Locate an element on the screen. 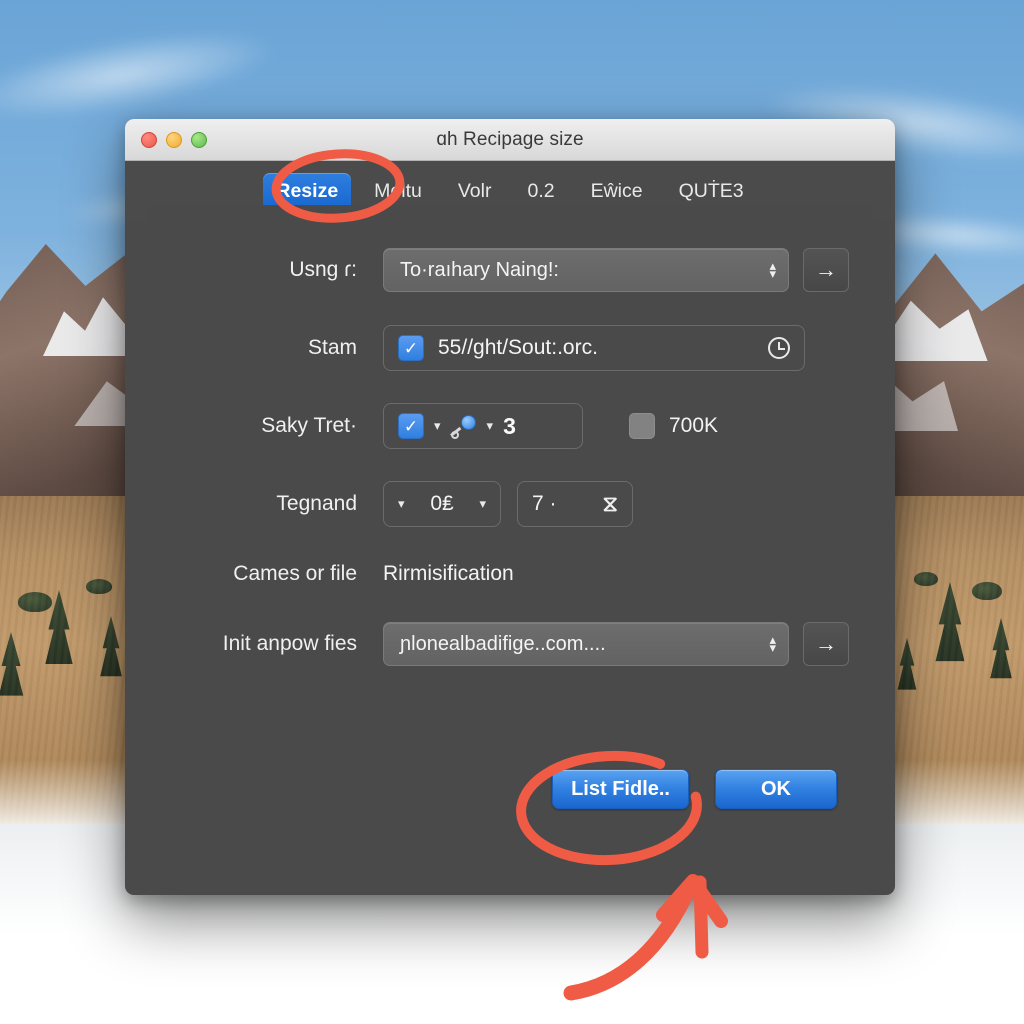  minimize-button is located at coordinates (174, 139).